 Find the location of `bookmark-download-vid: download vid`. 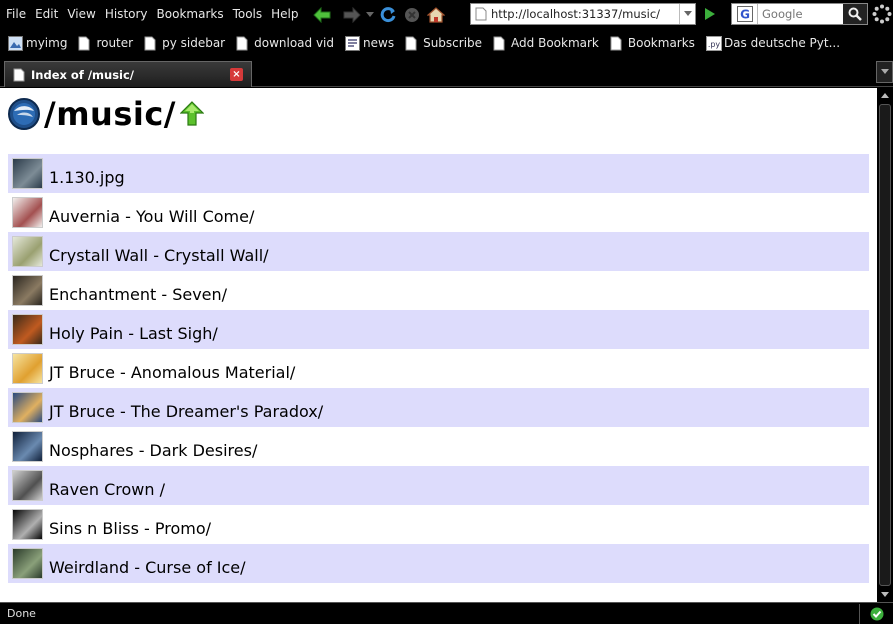

bookmark-download-vid: download vid is located at coordinates (285, 43).